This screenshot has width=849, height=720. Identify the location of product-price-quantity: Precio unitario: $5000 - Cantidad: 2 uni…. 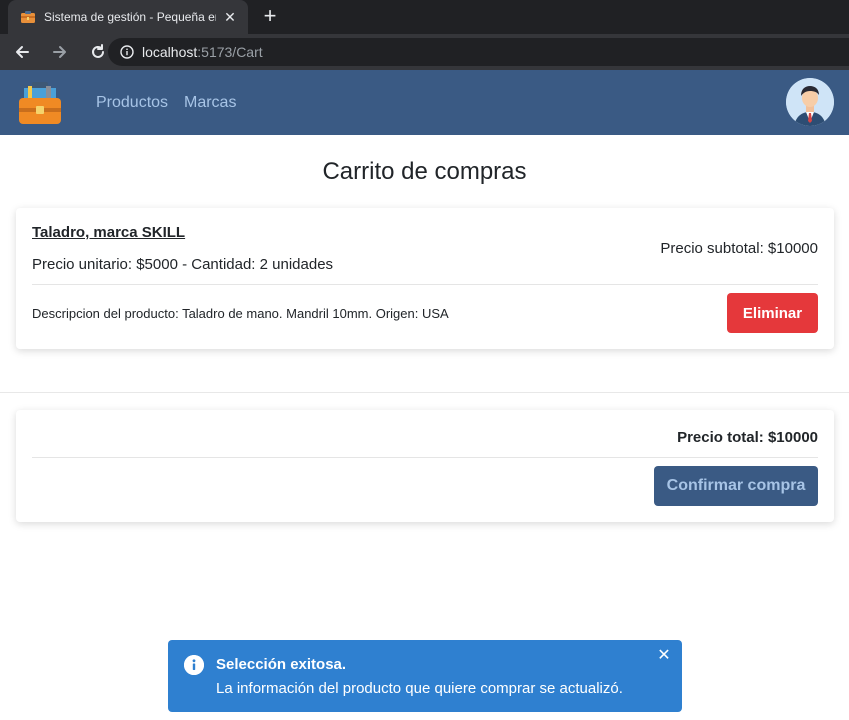
(183, 264).